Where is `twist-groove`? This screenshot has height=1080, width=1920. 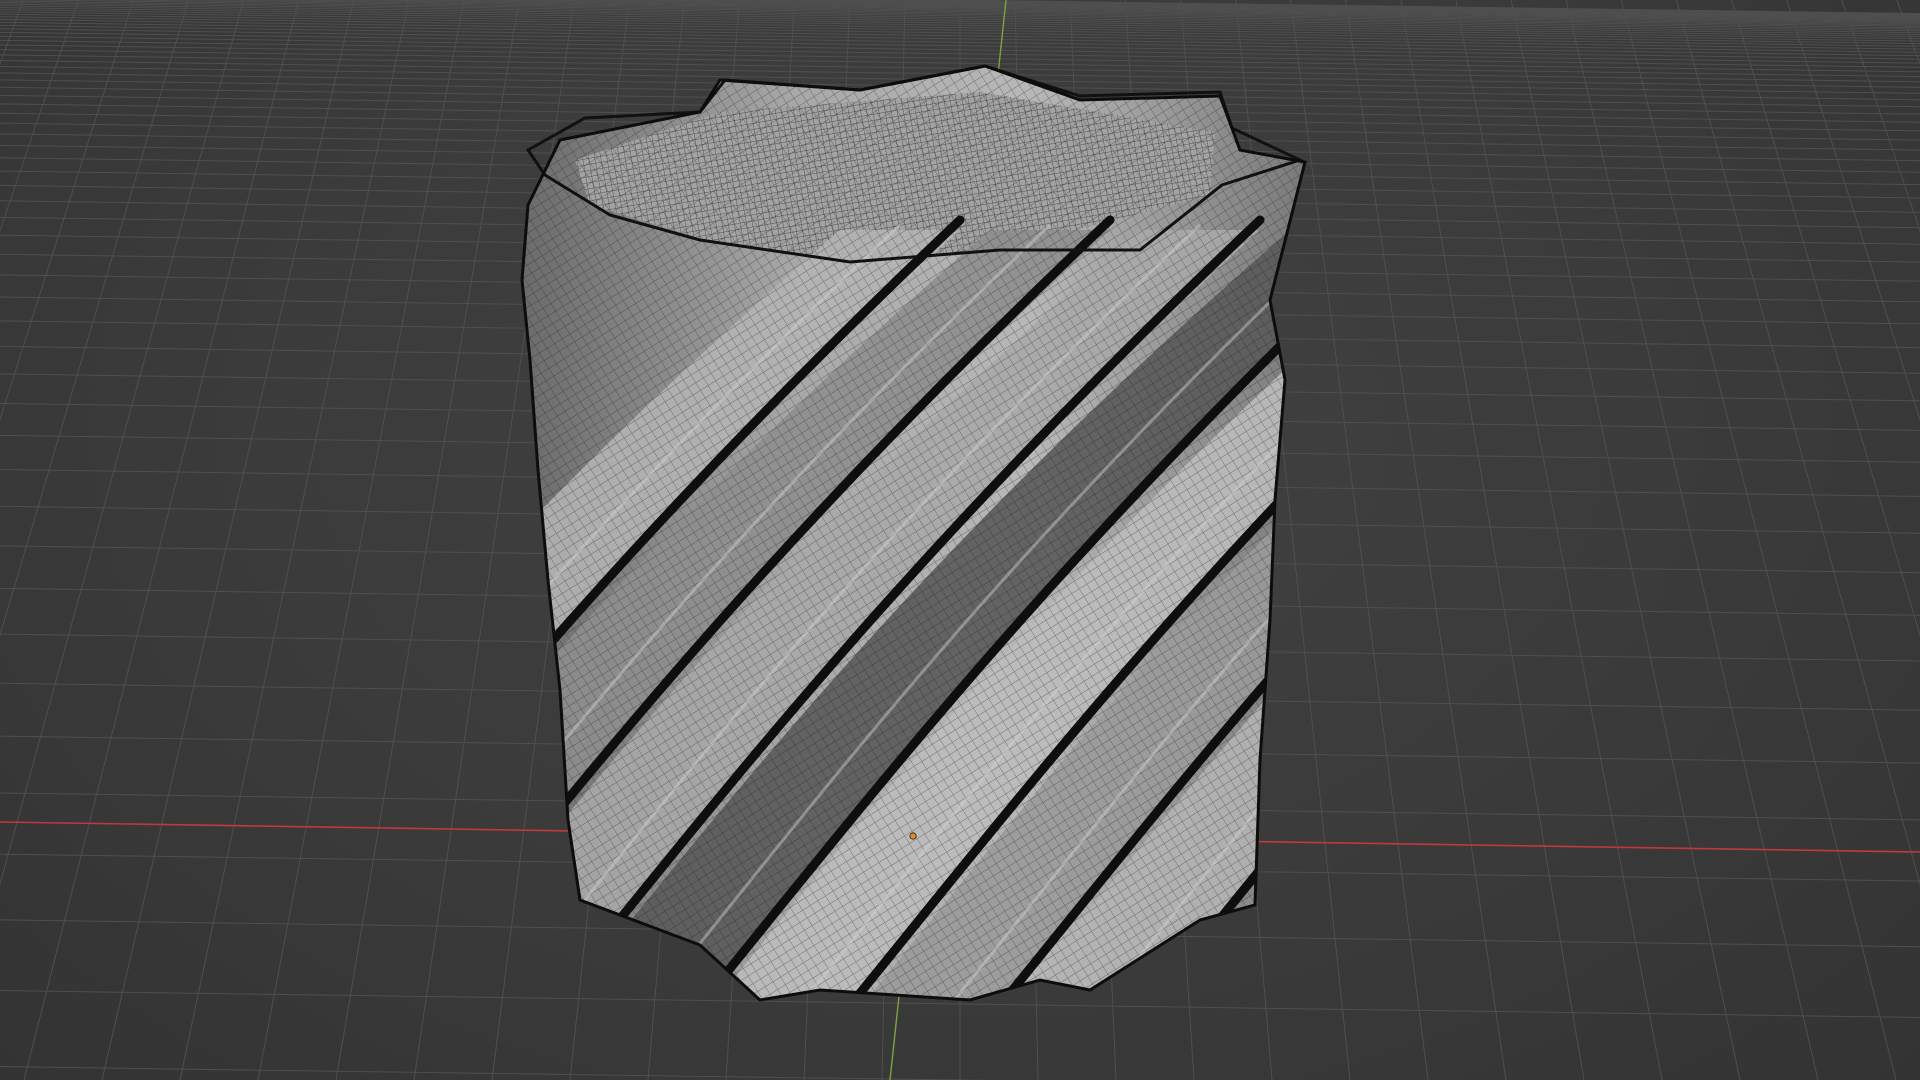 twist-groove is located at coordinates (1290, 607).